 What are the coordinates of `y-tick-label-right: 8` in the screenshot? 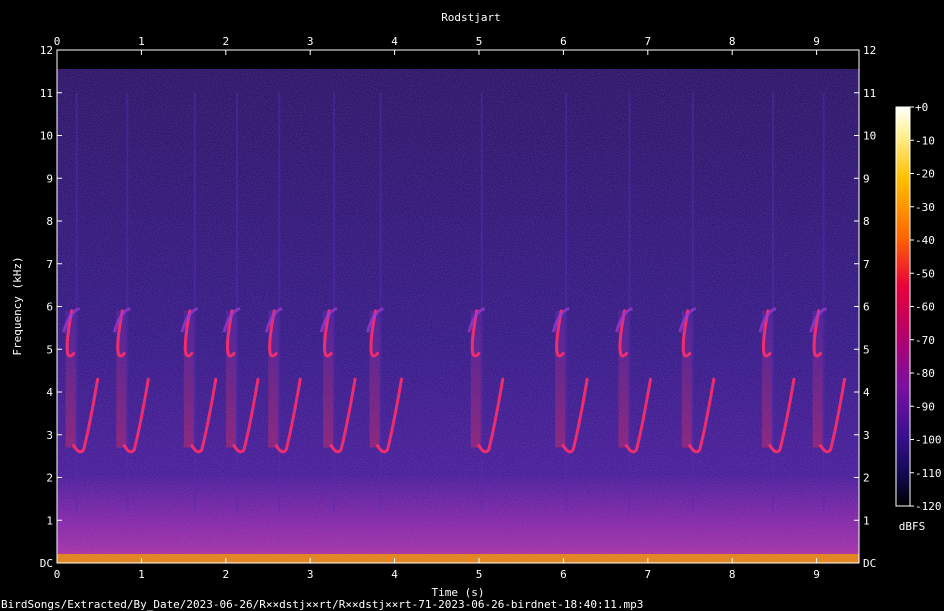 It's located at (866, 221).